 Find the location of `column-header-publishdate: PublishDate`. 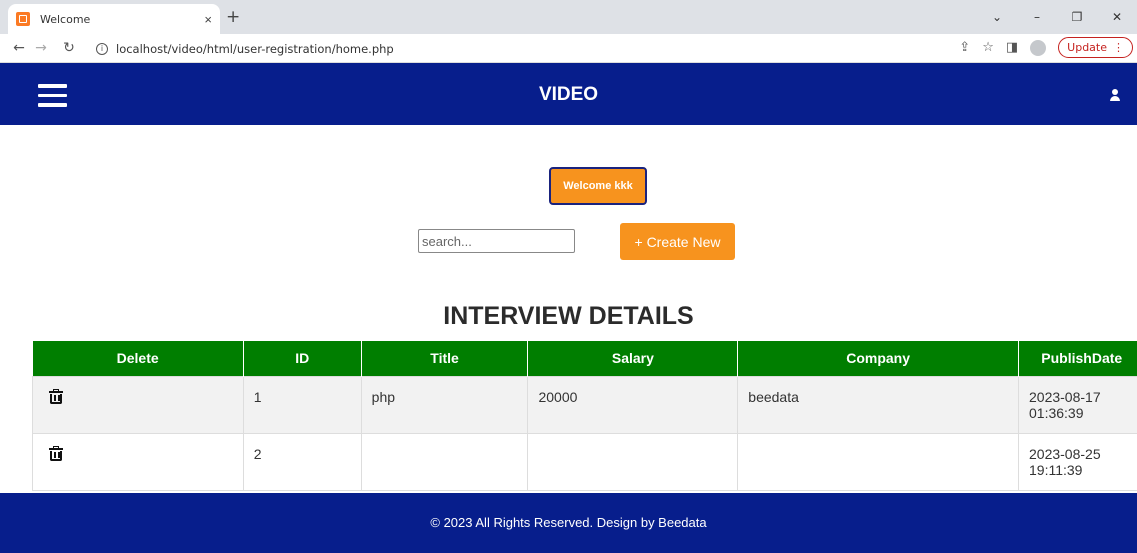

column-header-publishdate: PublishDate is located at coordinates (1077, 358).